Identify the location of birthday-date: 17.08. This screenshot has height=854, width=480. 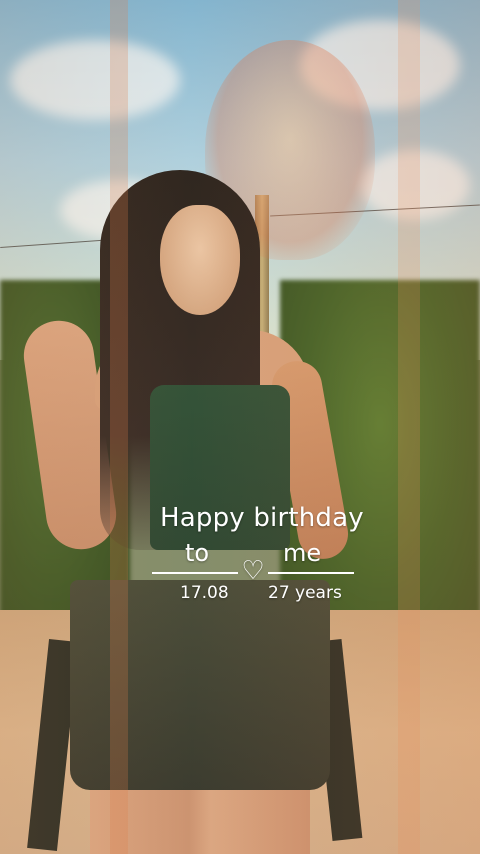
(204, 593).